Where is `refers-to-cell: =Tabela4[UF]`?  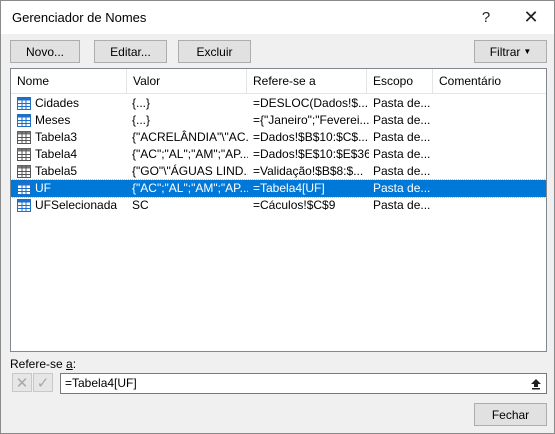 refers-to-cell: =Tabela4[UF] is located at coordinates (289, 188).